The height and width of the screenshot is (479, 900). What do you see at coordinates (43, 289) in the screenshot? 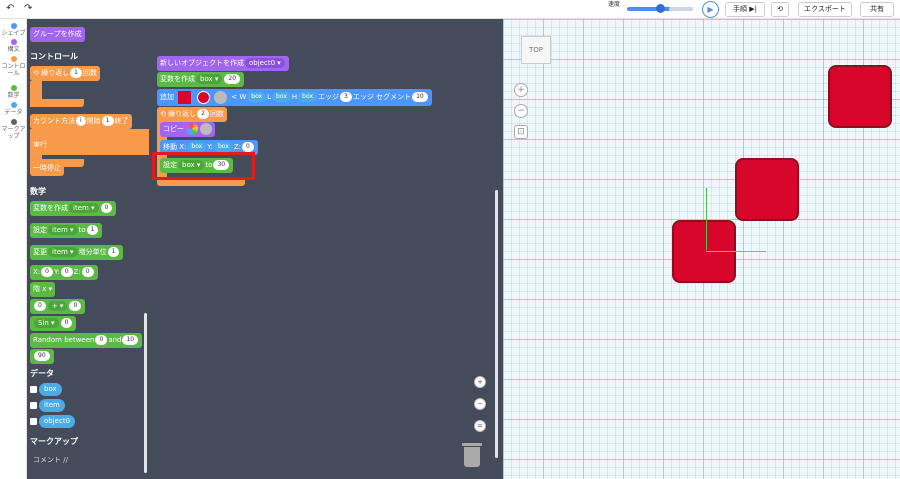
I see `sqrt-block: 階 x ▾` at bounding box center [43, 289].